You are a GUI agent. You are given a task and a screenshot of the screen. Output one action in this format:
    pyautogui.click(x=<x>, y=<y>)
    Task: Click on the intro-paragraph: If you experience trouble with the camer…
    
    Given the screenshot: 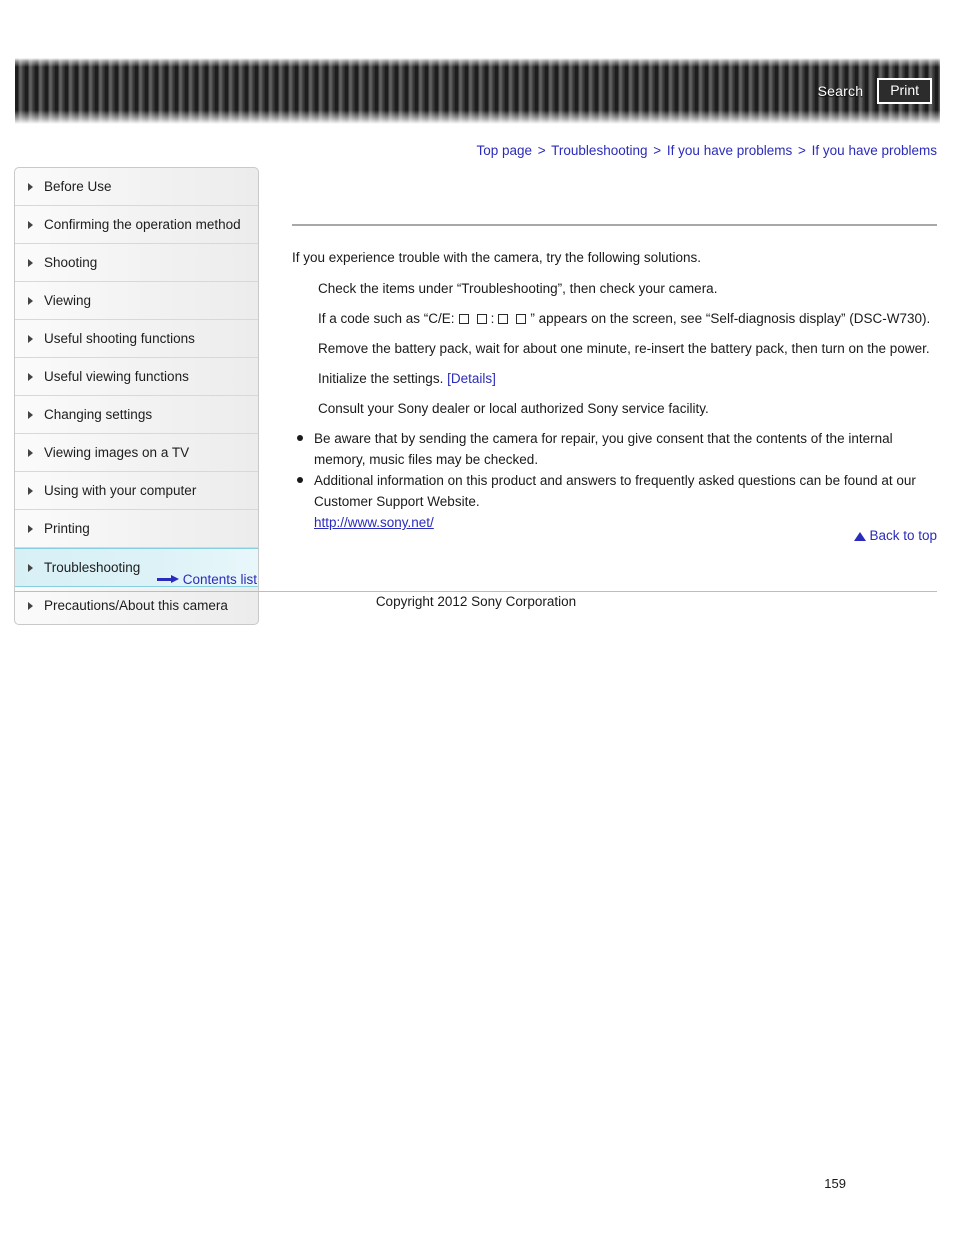 What is the action you would take?
    pyautogui.click(x=496, y=257)
    